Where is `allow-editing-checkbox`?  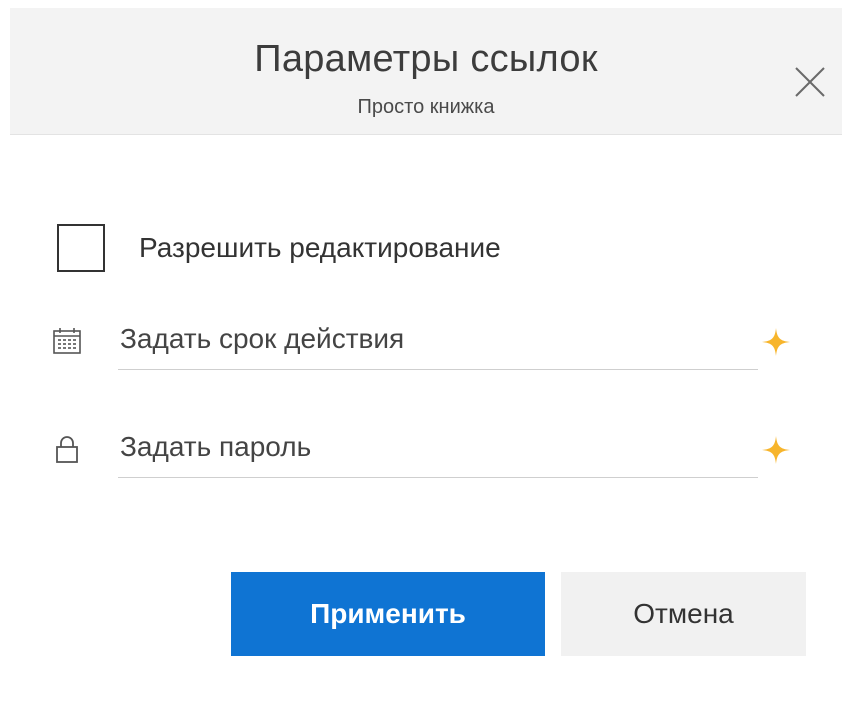
allow-editing-checkbox is located at coordinates (81, 248).